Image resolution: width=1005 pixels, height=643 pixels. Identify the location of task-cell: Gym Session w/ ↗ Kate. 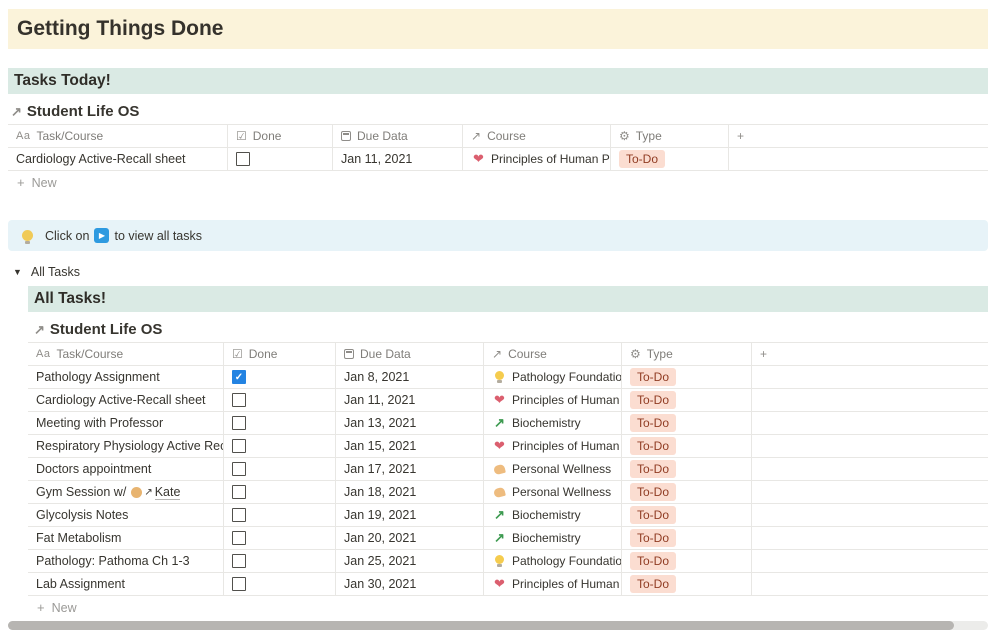
(126, 492).